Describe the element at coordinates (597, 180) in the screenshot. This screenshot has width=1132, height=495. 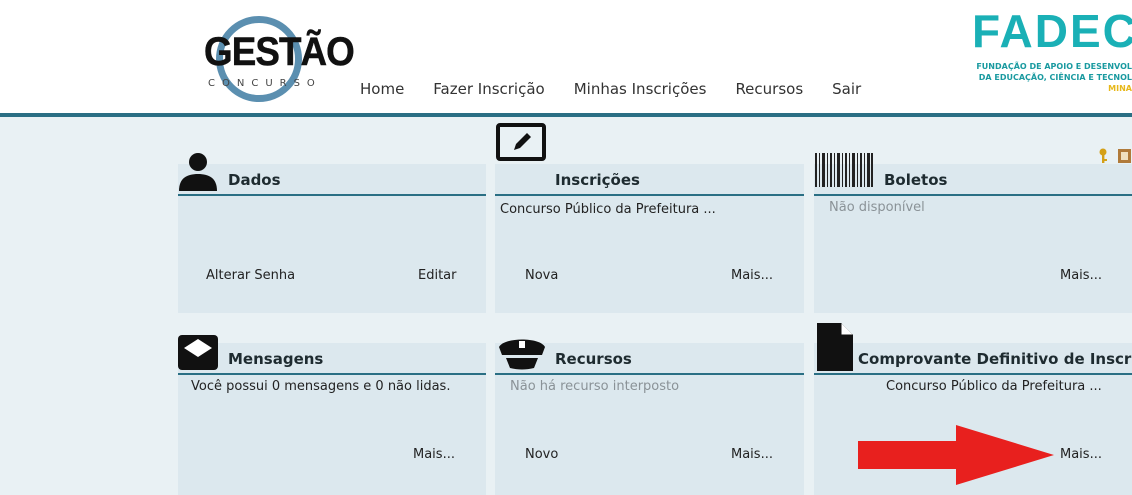
I see `panel-inscricoes-title: Inscrições` at that location.